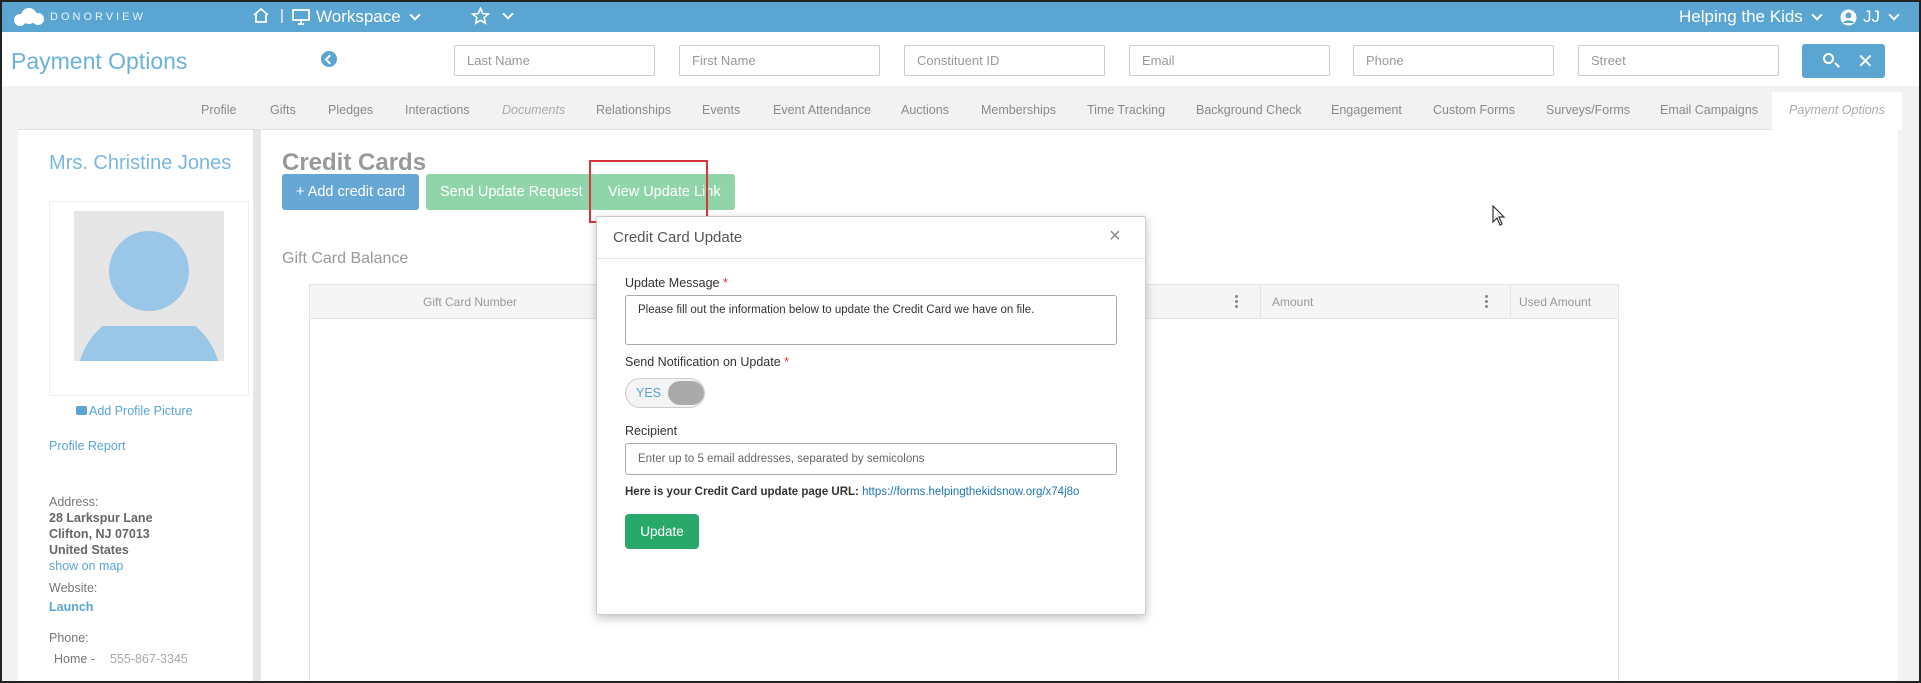 The height and width of the screenshot is (683, 1921). I want to click on user-initials: JJ, so click(1871, 16).